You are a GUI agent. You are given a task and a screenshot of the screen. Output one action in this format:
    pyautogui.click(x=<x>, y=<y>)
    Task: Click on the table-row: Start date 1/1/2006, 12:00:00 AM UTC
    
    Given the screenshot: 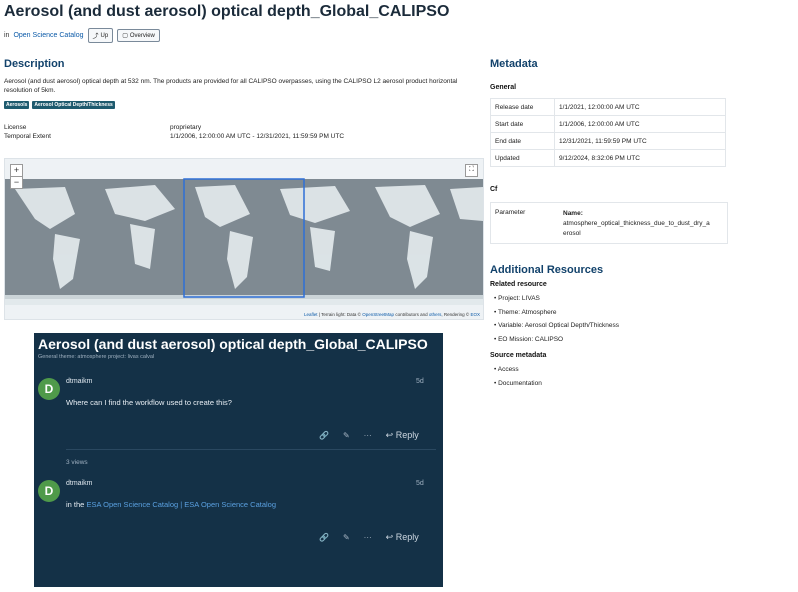 What is the action you would take?
    pyautogui.click(x=608, y=124)
    